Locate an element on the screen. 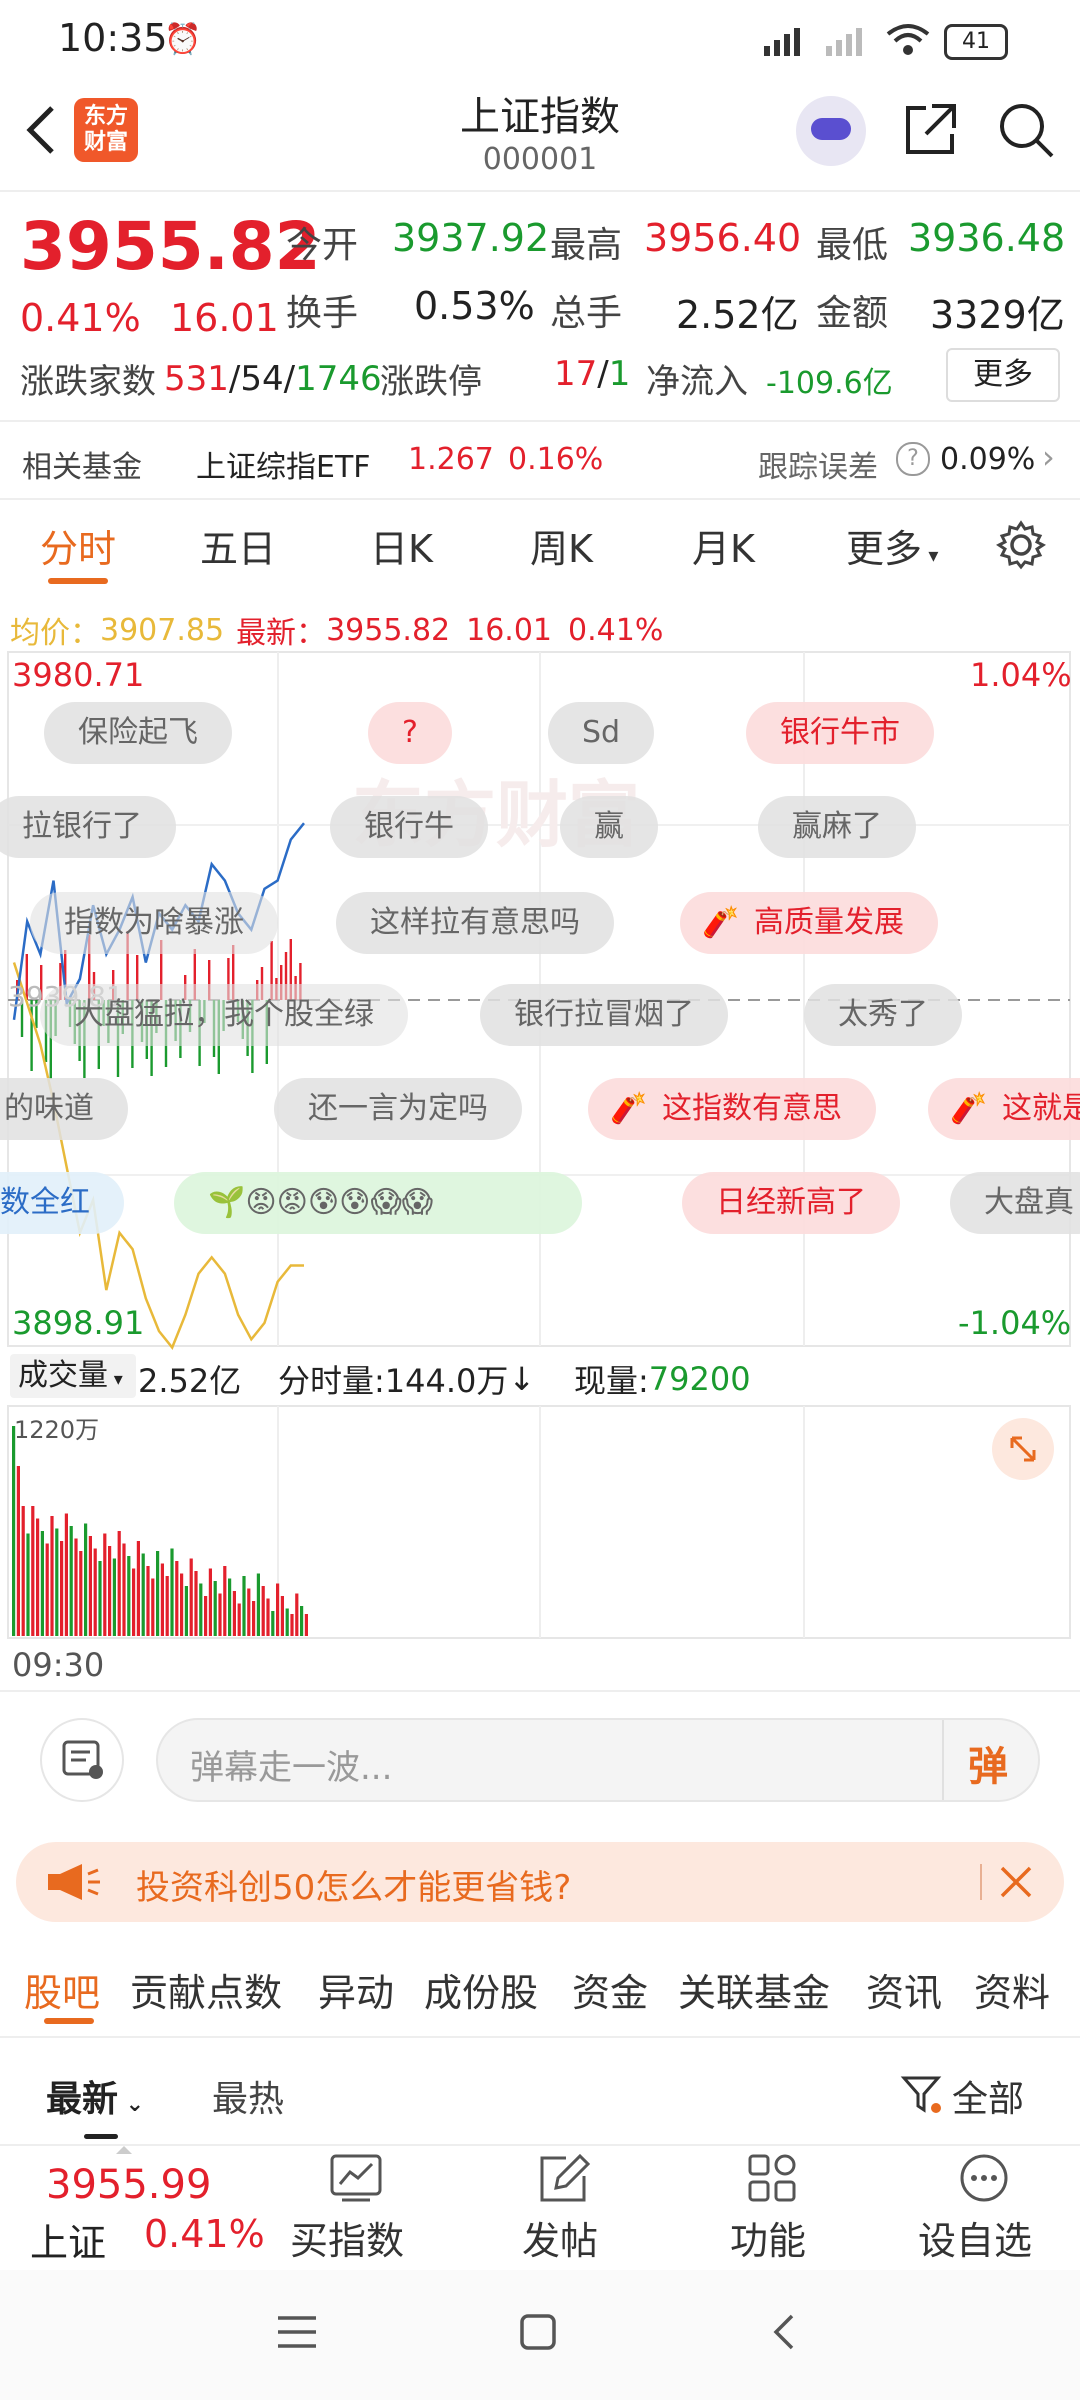 This screenshot has height=2400, width=1080. related-fund-row: 相关基金 上证综指ETF 1.267 0.16% 跟踪误差 ? 0.09% › is located at coordinates (540, 460).